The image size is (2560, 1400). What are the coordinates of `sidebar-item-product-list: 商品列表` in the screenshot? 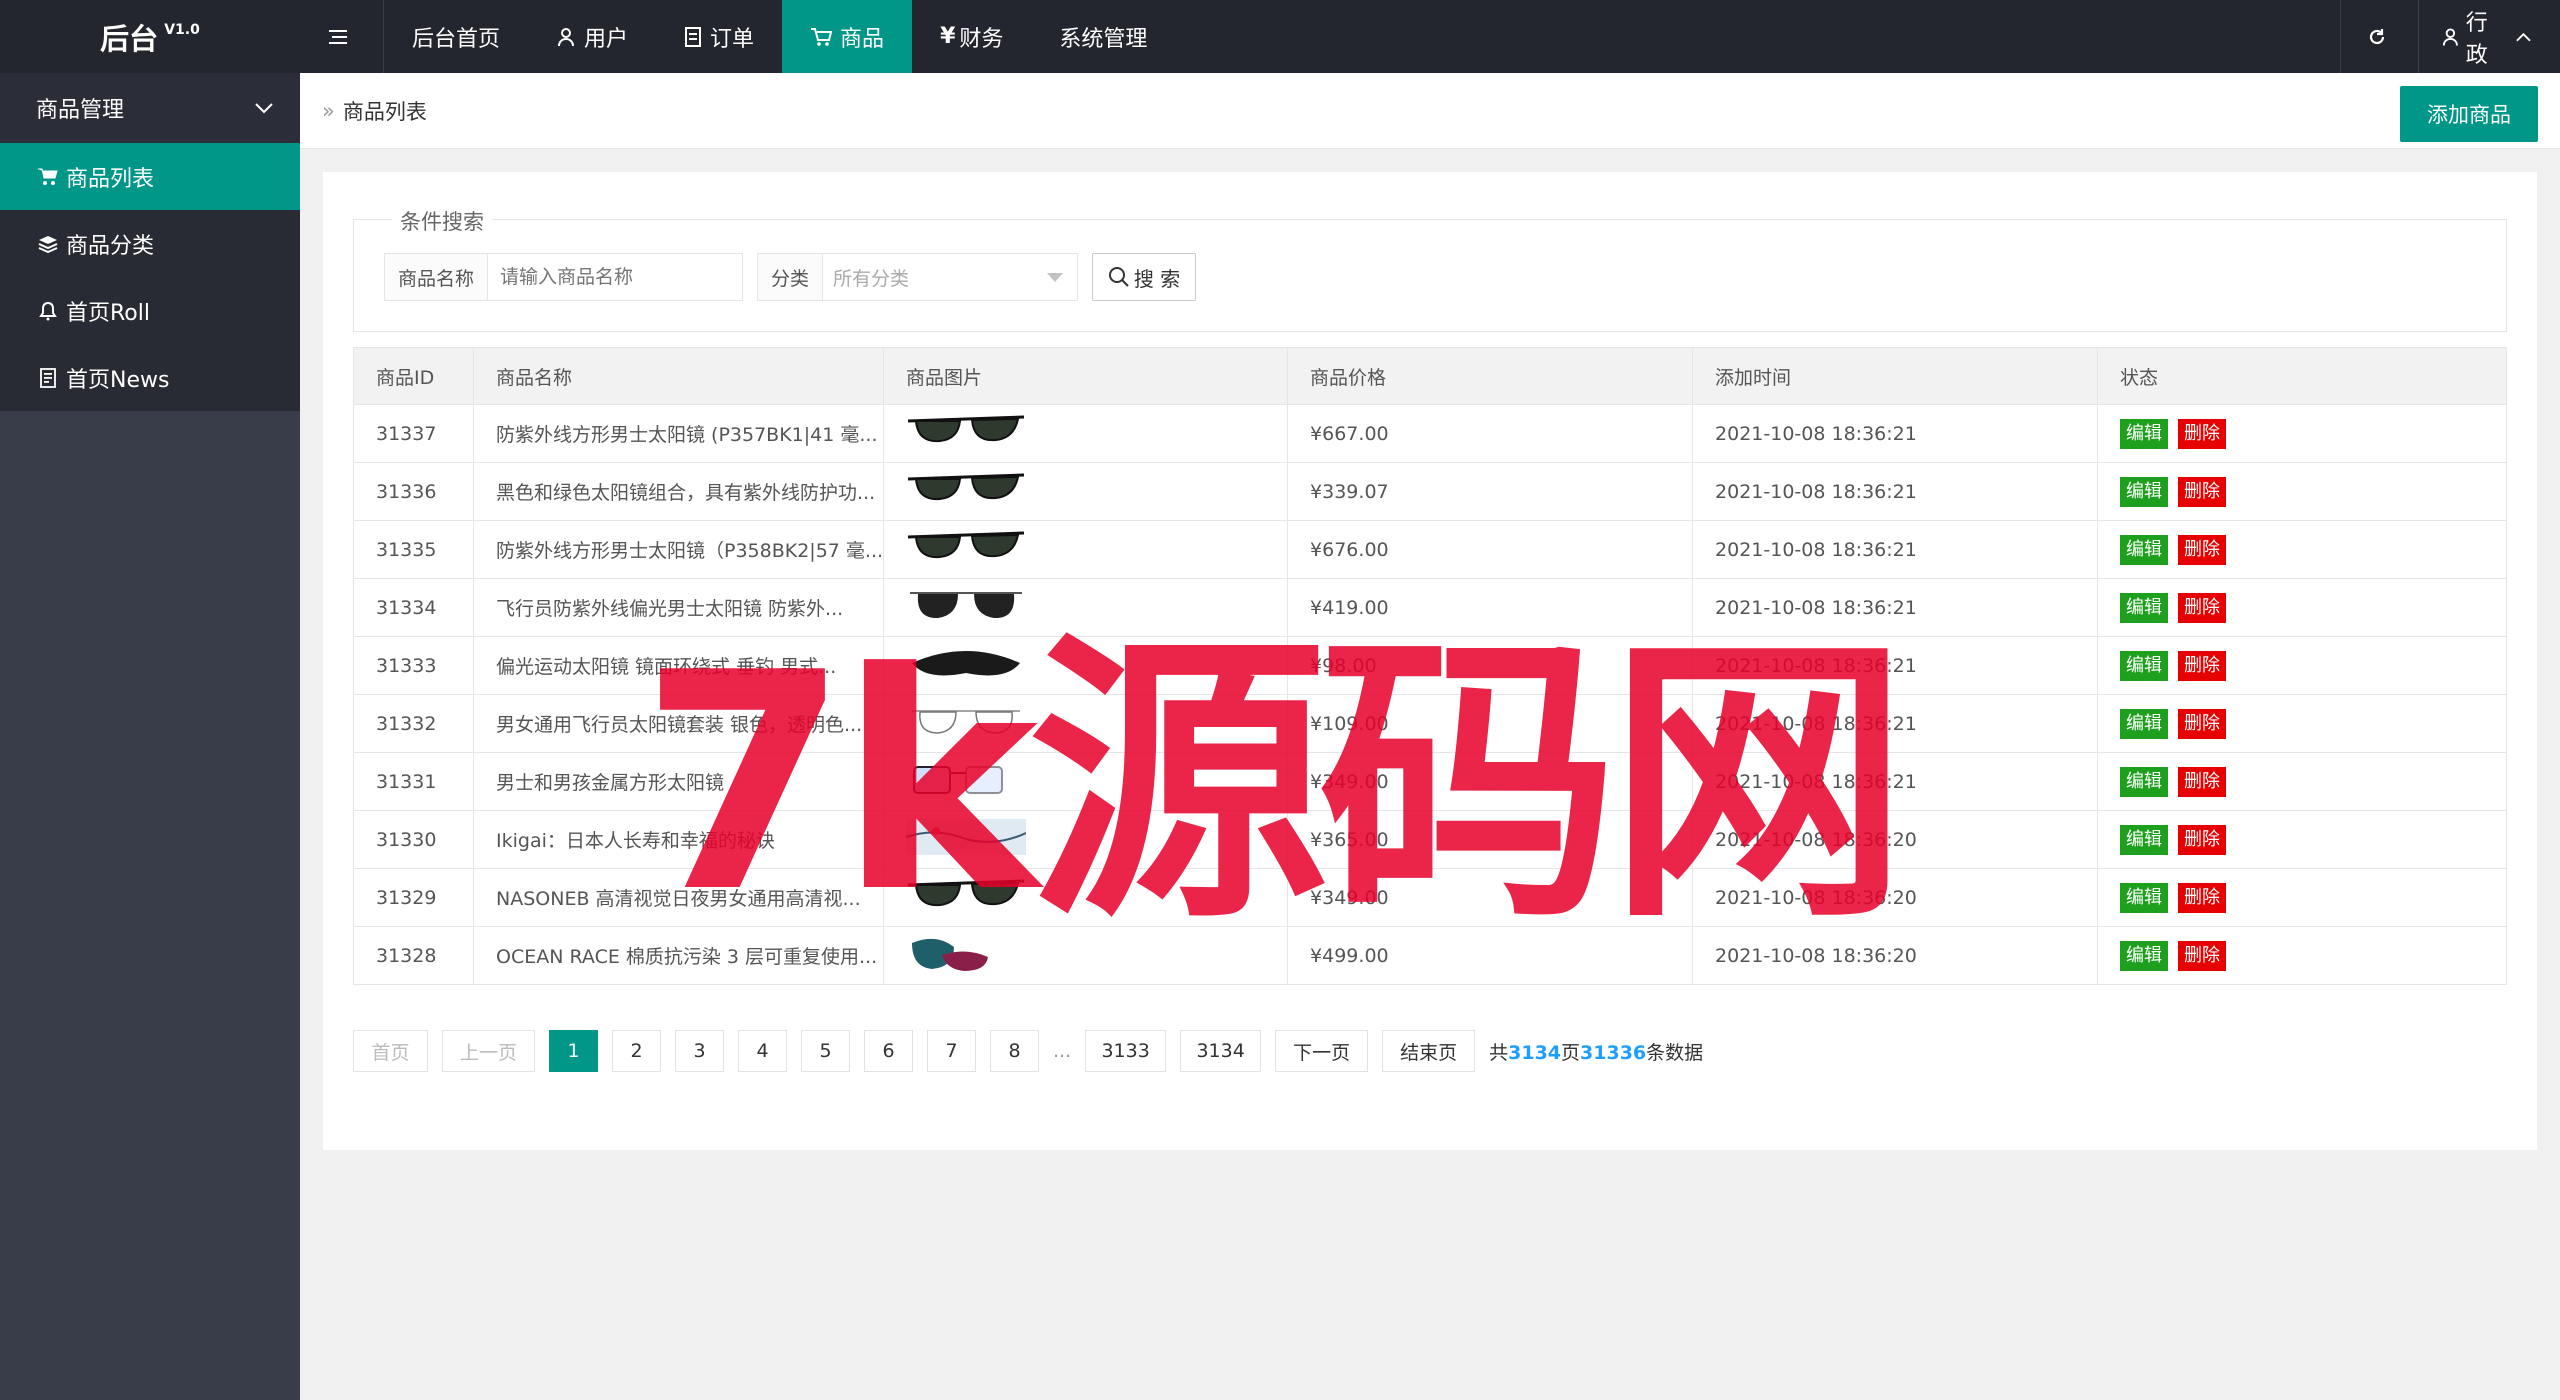 It's located at (150, 176).